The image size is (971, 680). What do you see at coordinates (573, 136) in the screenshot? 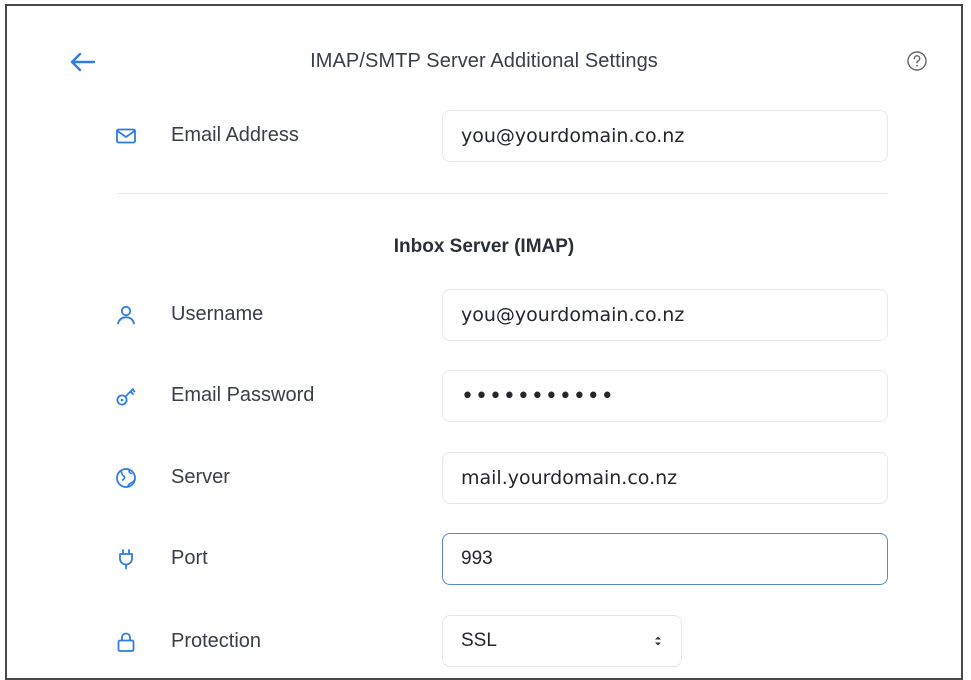
I see `email-address-value: you@yourdomain.co.nz` at bounding box center [573, 136].